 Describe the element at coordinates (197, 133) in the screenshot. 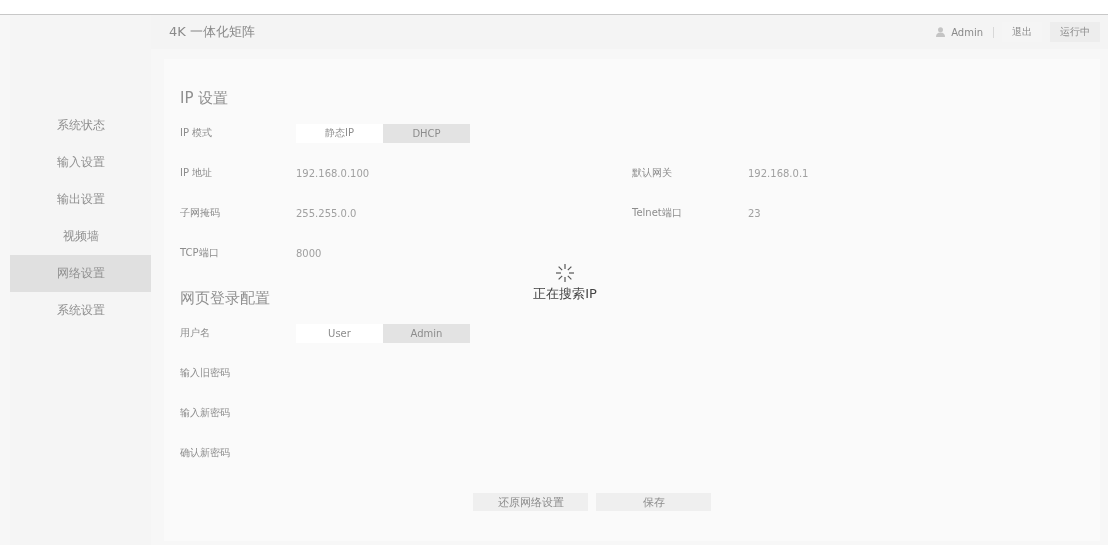

I see `field-label: IP 模式` at that location.